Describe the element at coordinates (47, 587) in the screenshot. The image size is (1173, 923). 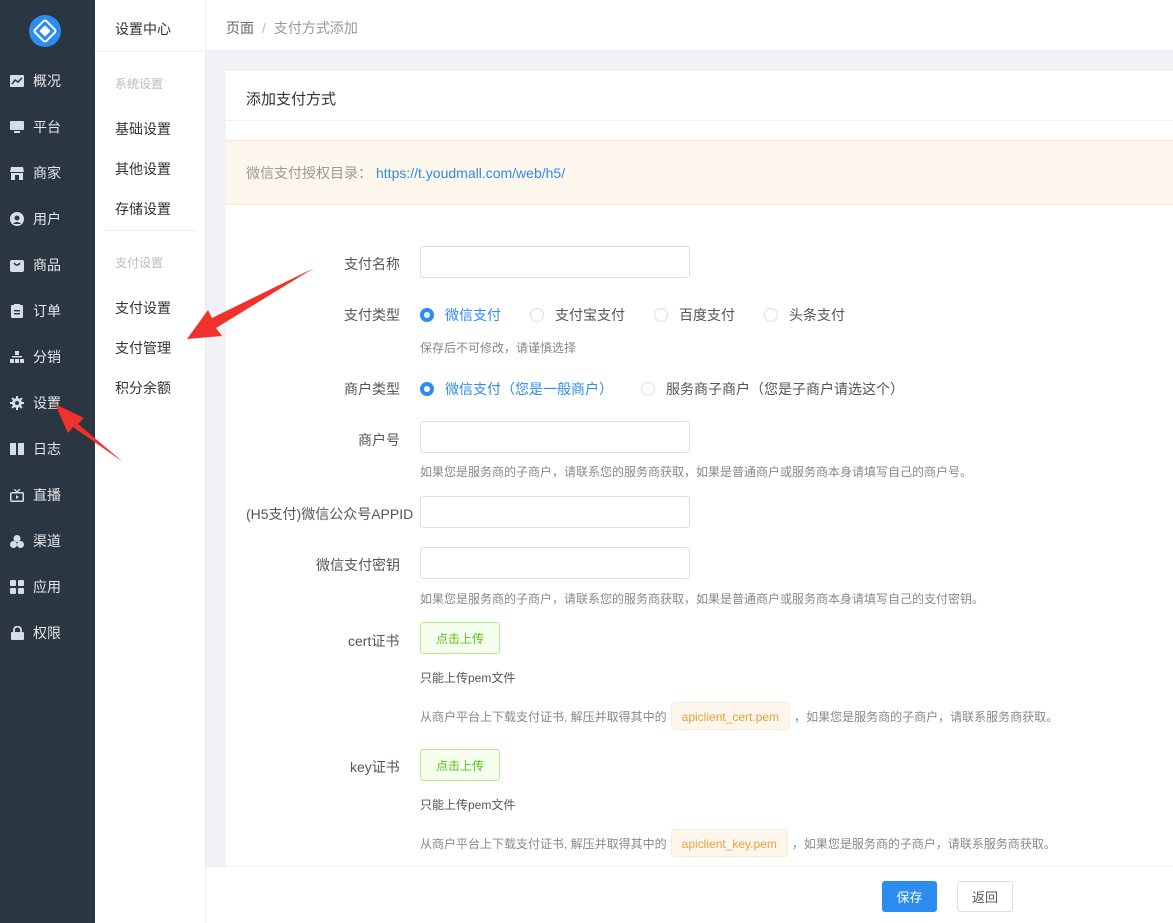
I see `nav-item-apps: 应用` at that location.